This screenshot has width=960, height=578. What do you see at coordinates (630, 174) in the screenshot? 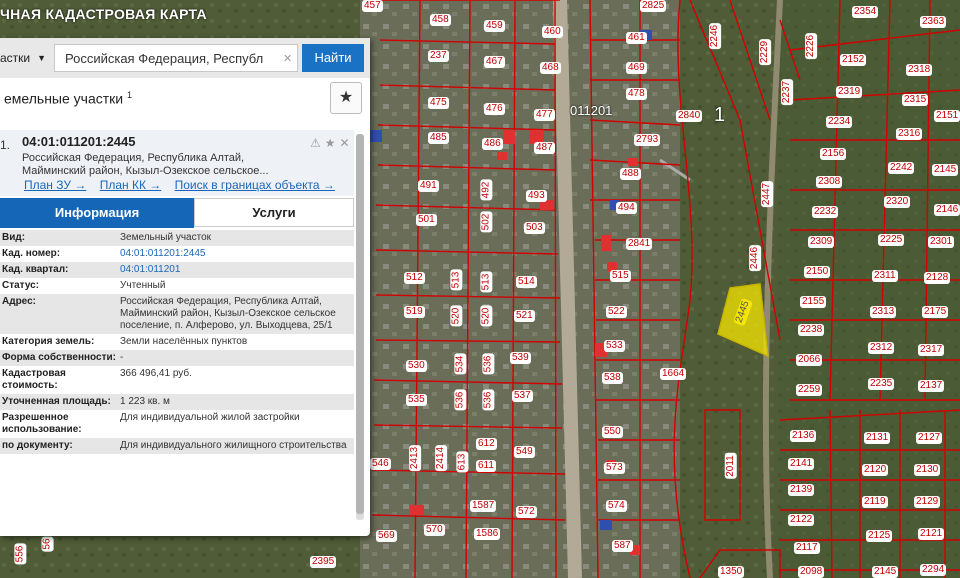
I see `plot-number-label: 488` at bounding box center [630, 174].